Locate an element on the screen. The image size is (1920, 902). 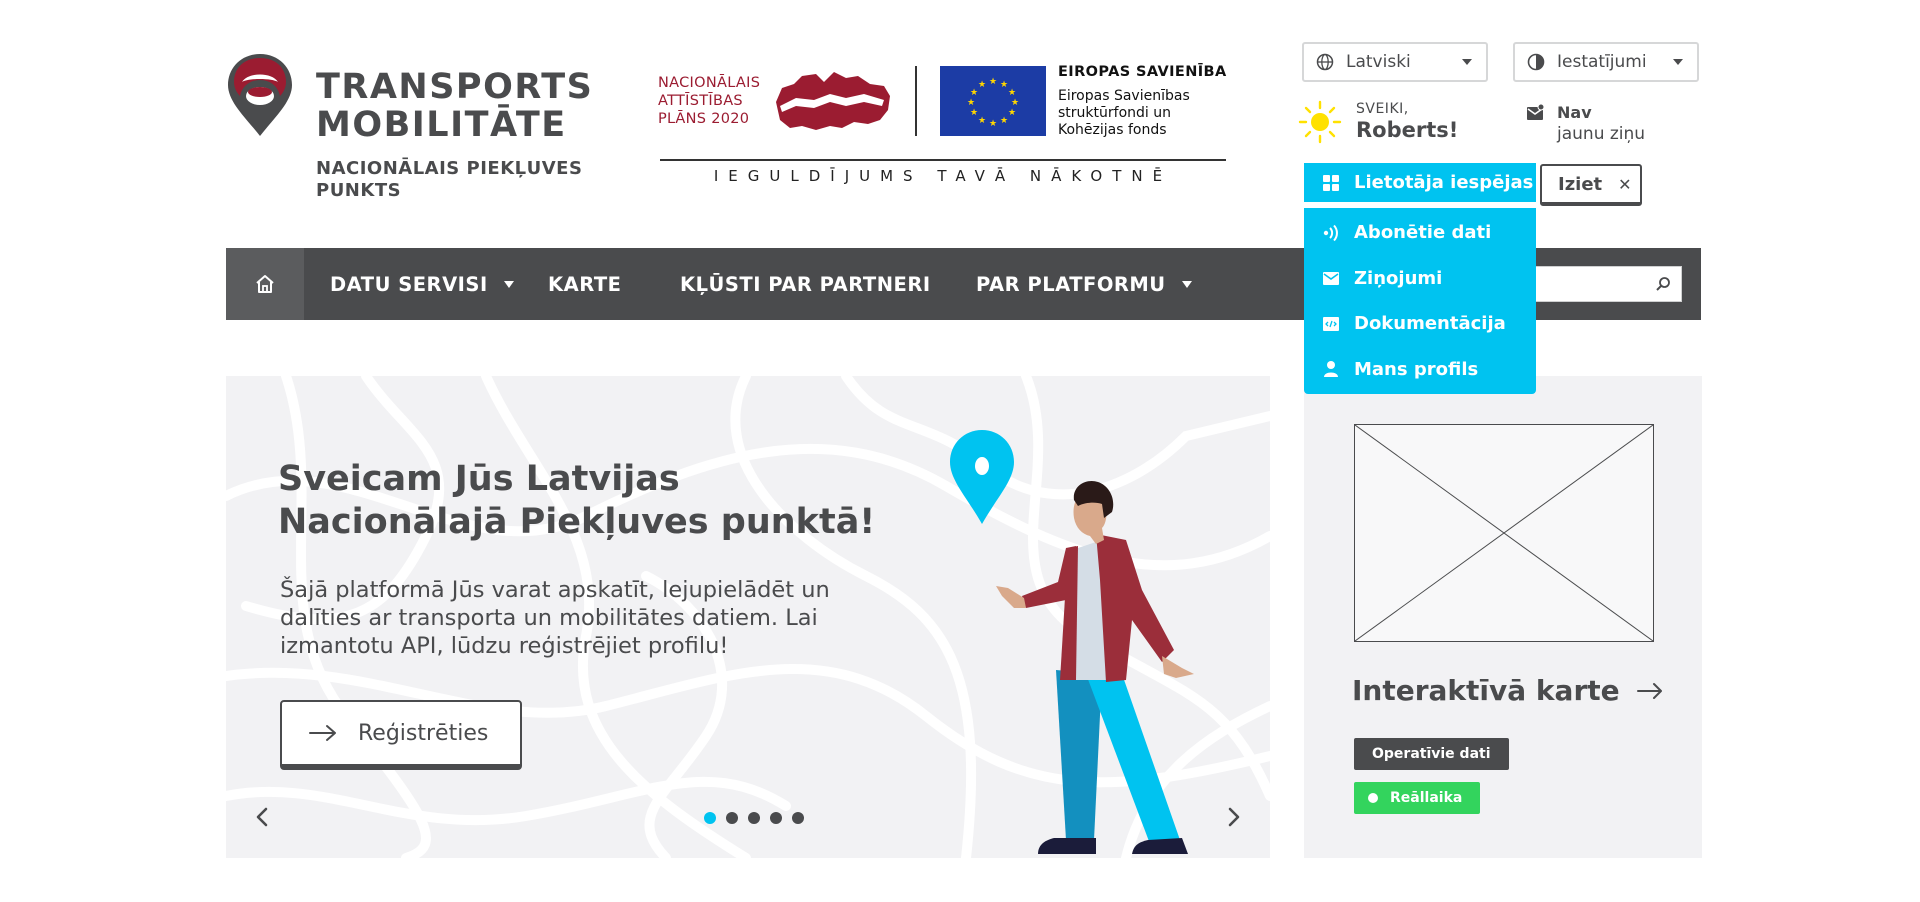
eu-title: EIROPAS SAVIENĪBA is located at coordinates (1142, 72).